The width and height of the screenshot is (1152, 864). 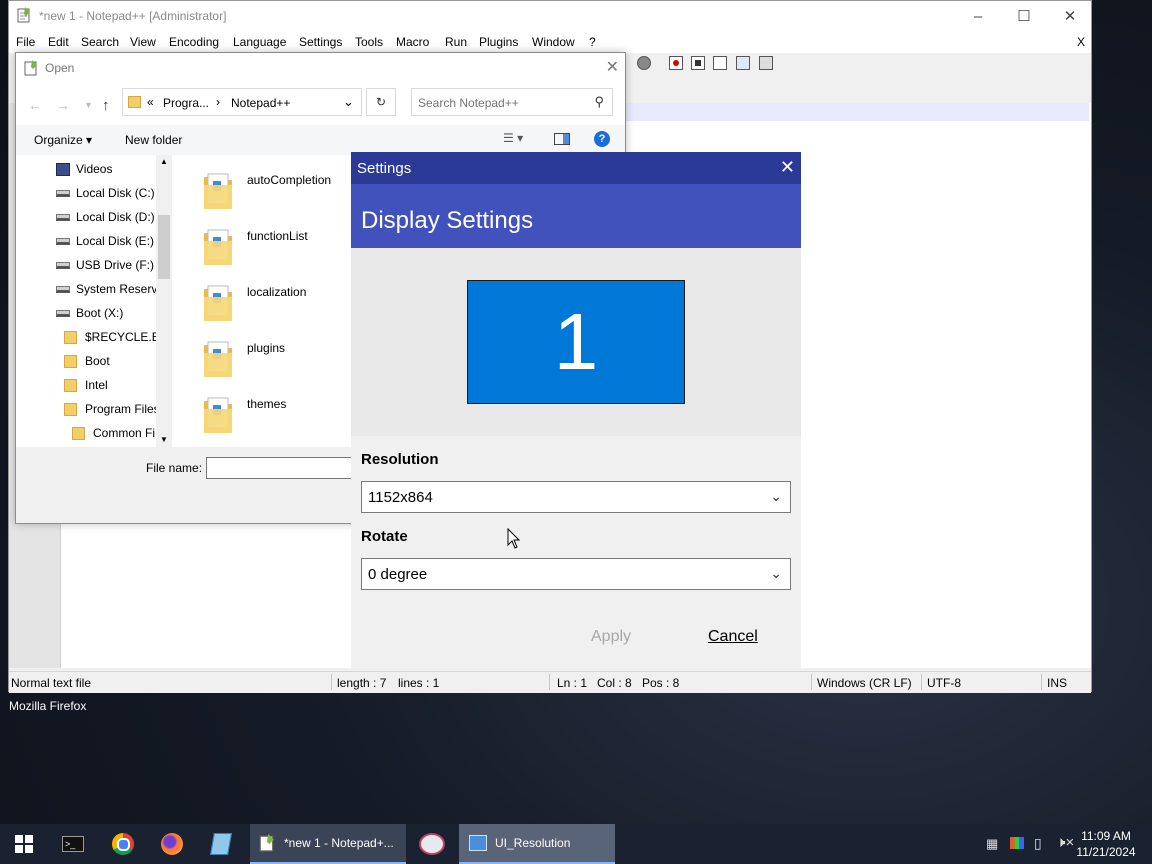 What do you see at coordinates (25, 42) in the screenshot?
I see `menu-file: File` at bounding box center [25, 42].